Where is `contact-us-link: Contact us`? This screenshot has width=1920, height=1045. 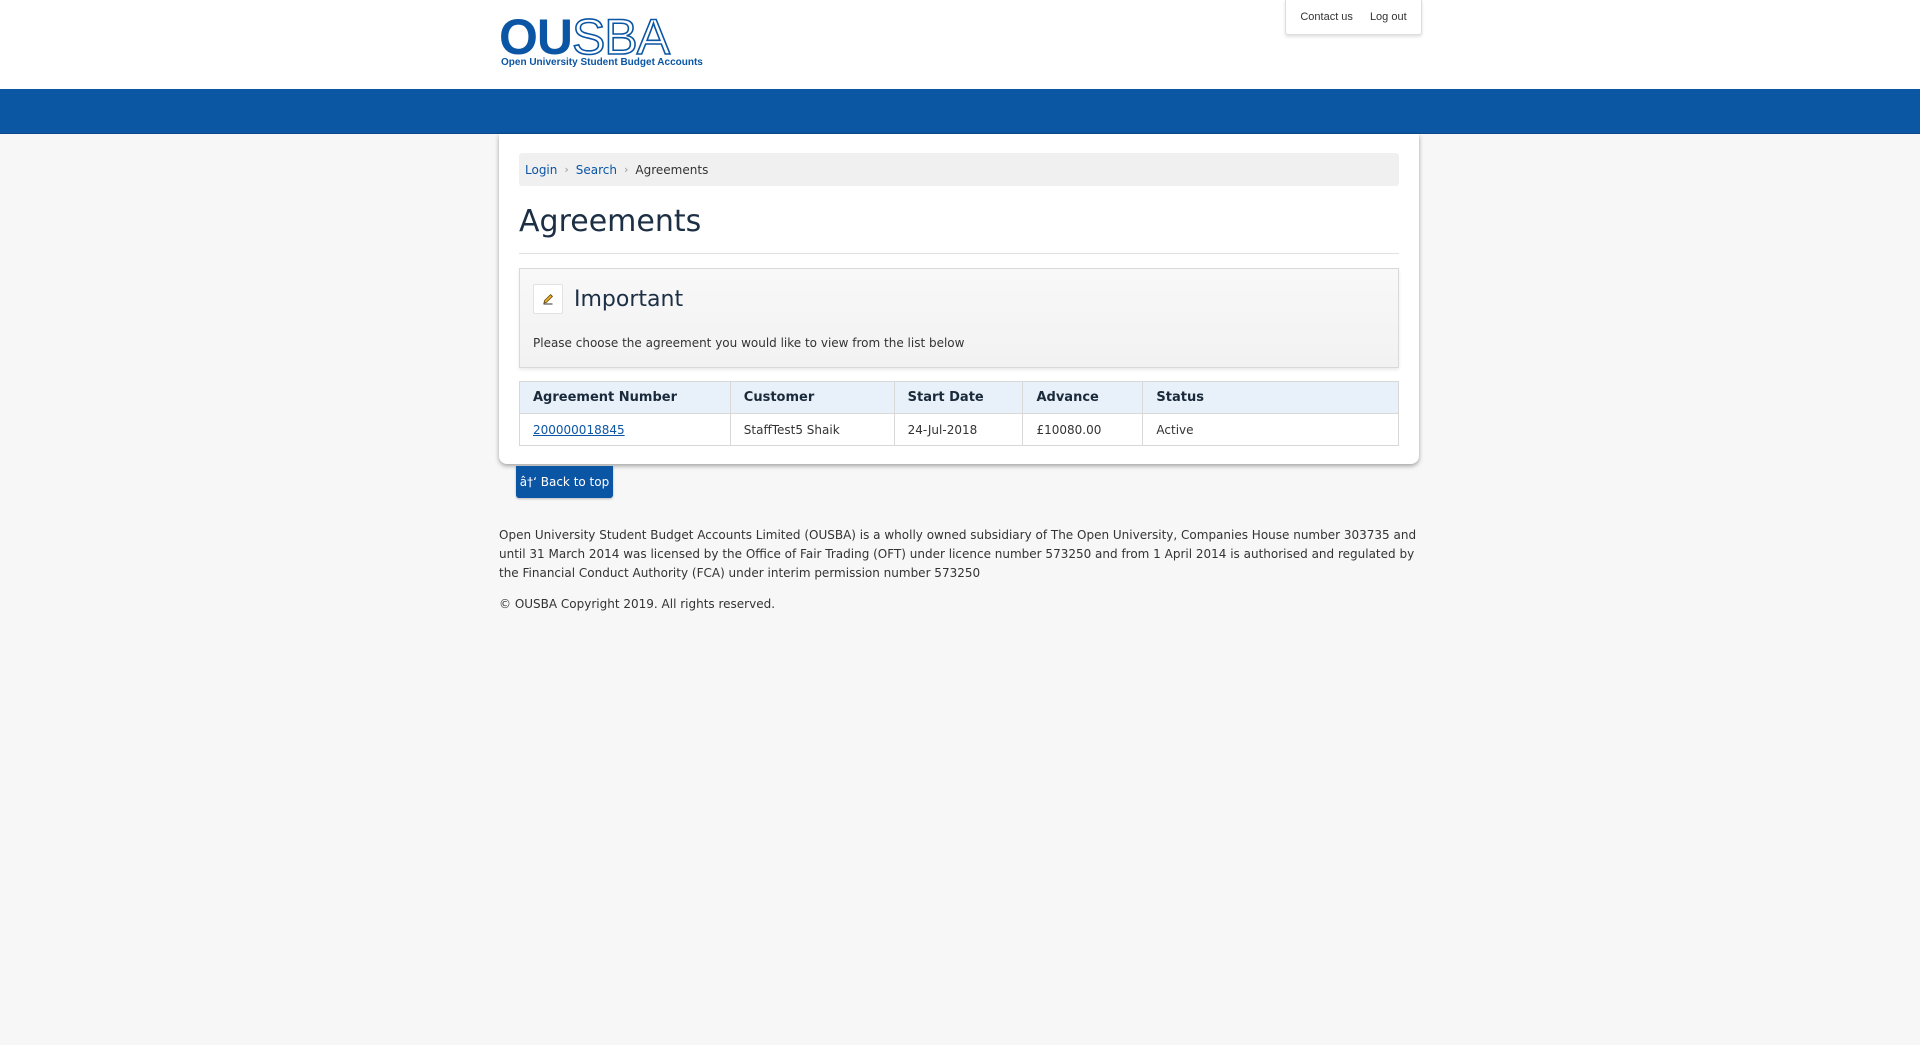 contact-us-link: Contact us is located at coordinates (1326, 17).